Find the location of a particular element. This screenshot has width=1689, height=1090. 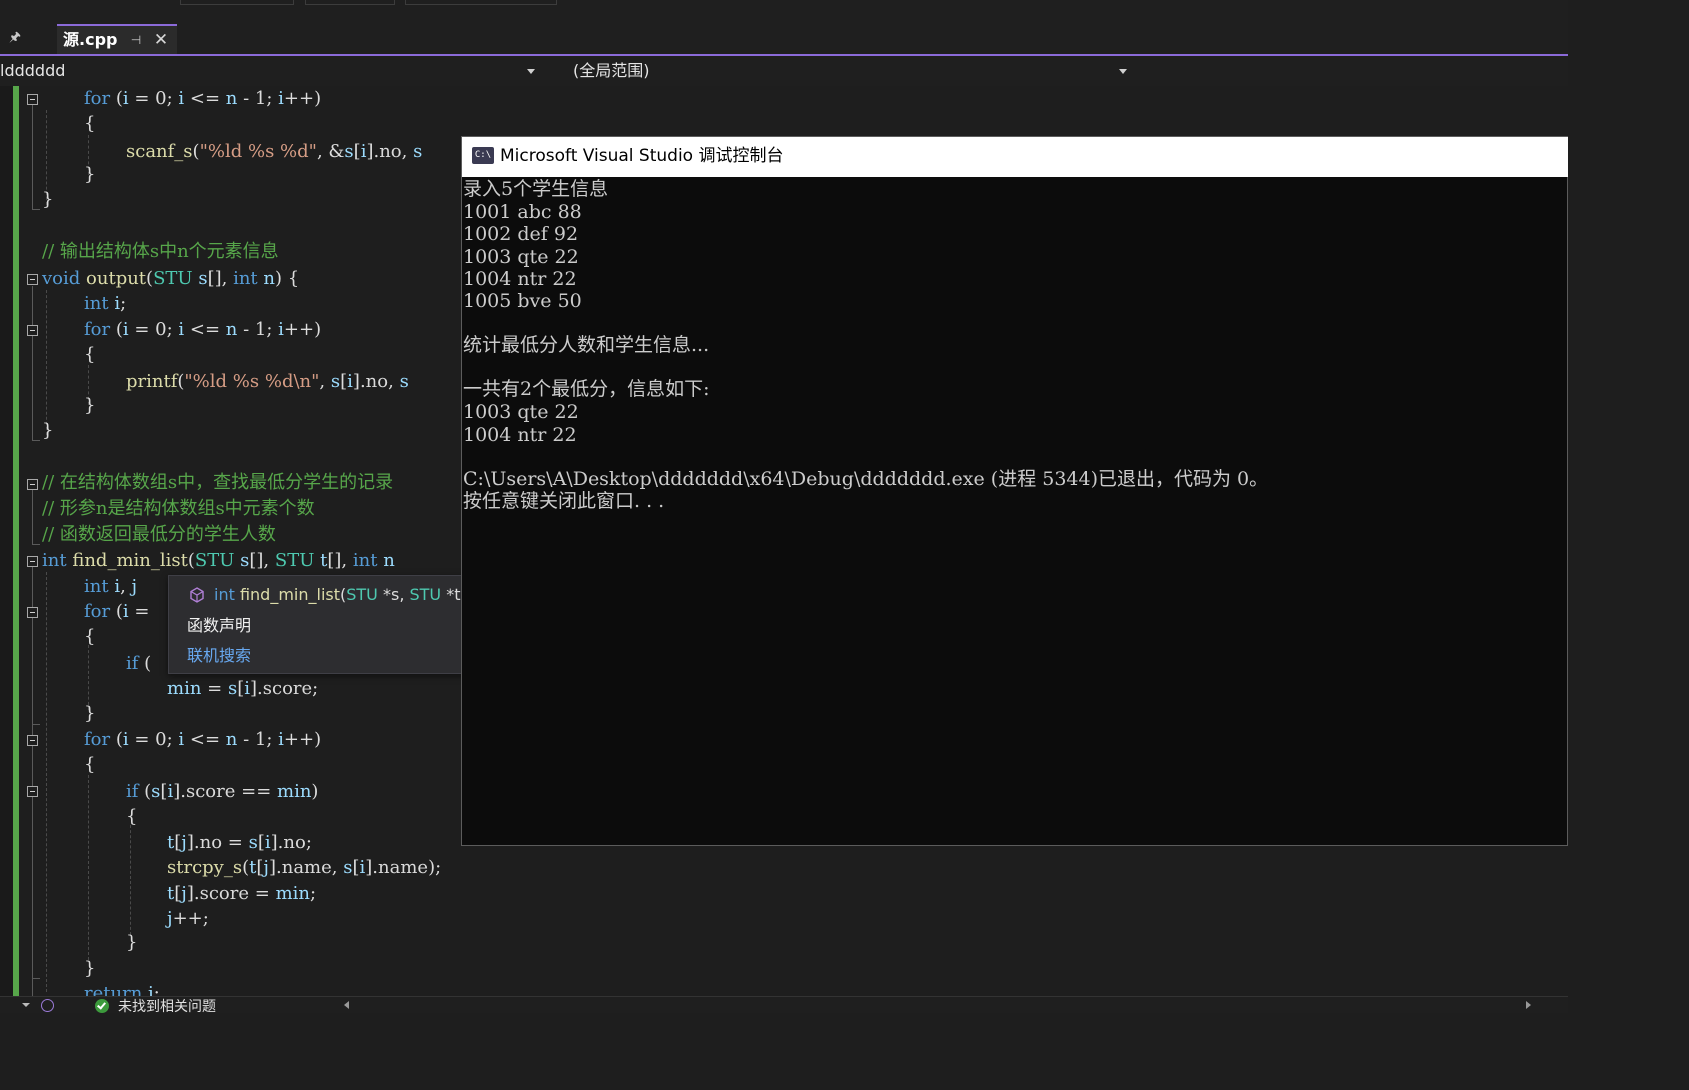

pin-icon: 🖈 is located at coordinates (15, 38).